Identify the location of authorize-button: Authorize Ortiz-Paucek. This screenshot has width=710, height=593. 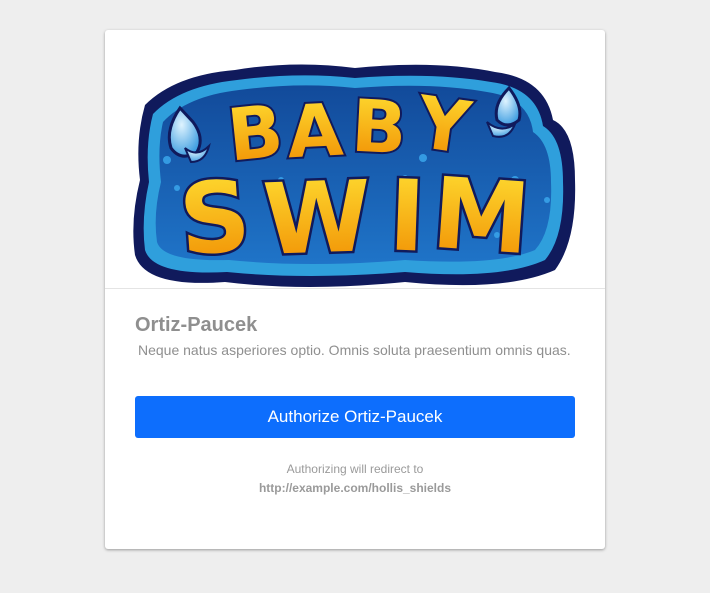
(355, 417).